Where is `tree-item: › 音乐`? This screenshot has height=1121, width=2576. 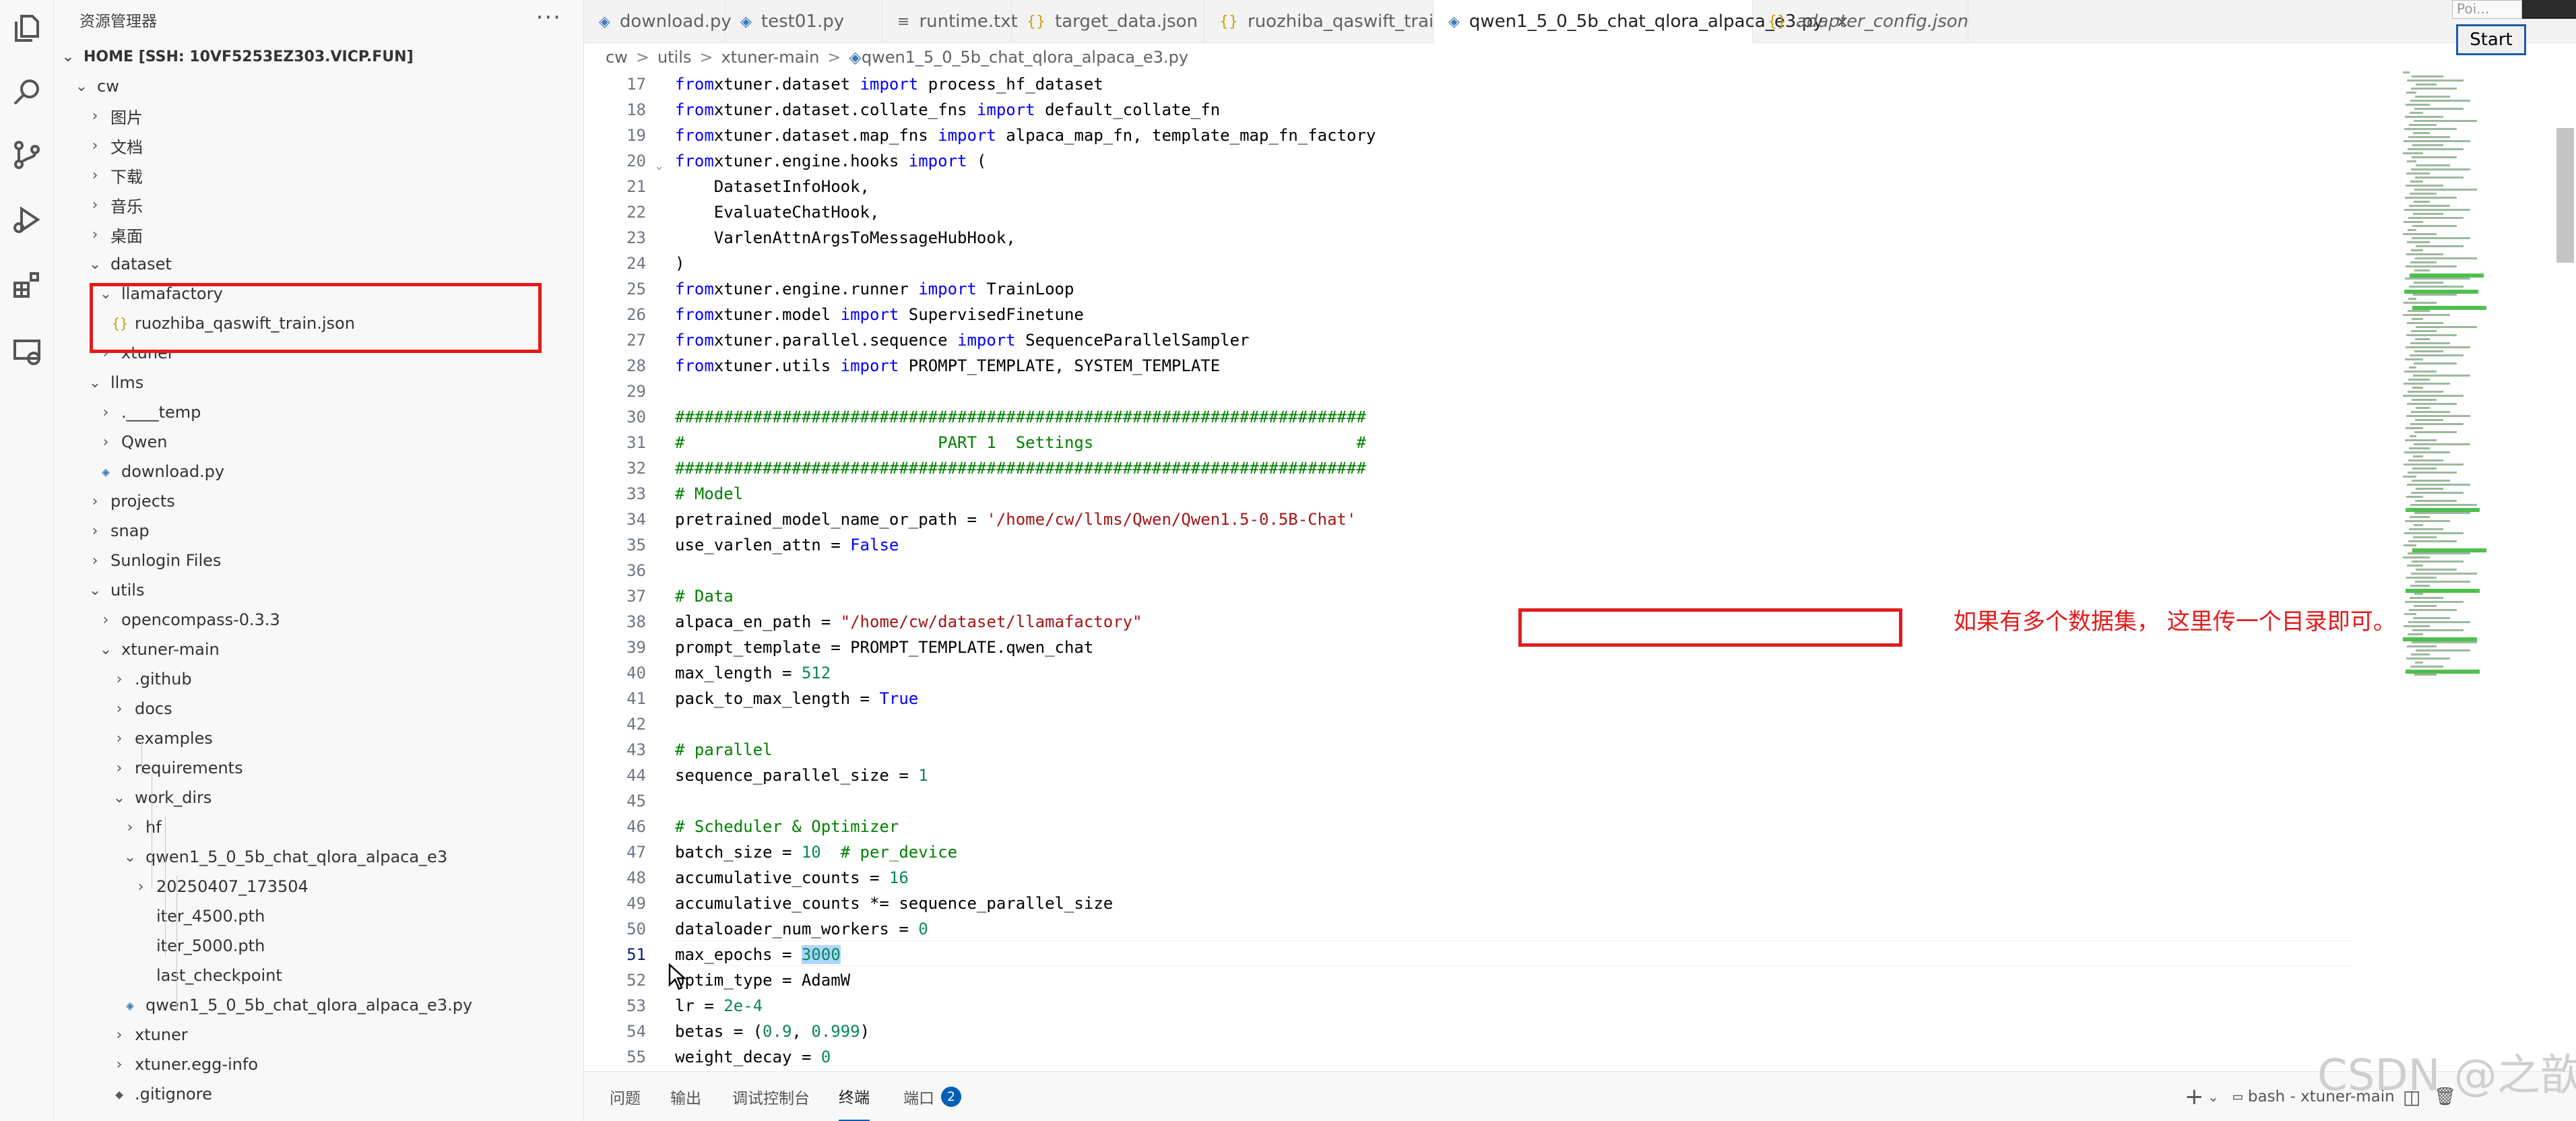 tree-item: › 音乐 is located at coordinates (318, 205).